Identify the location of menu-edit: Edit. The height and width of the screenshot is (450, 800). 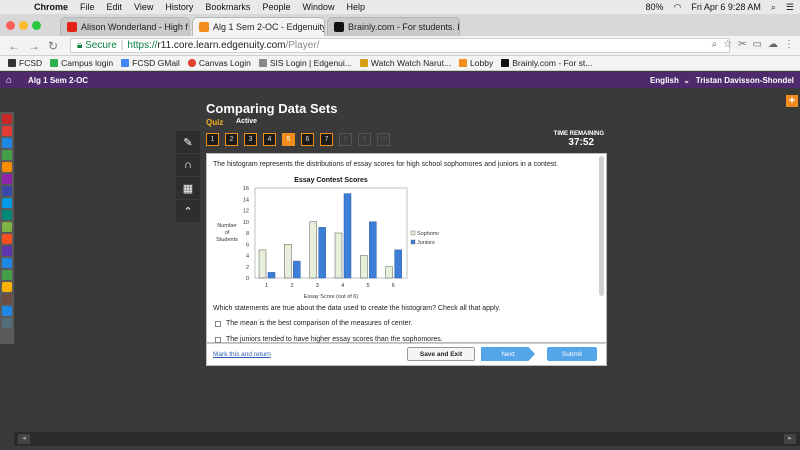
(115, 7).